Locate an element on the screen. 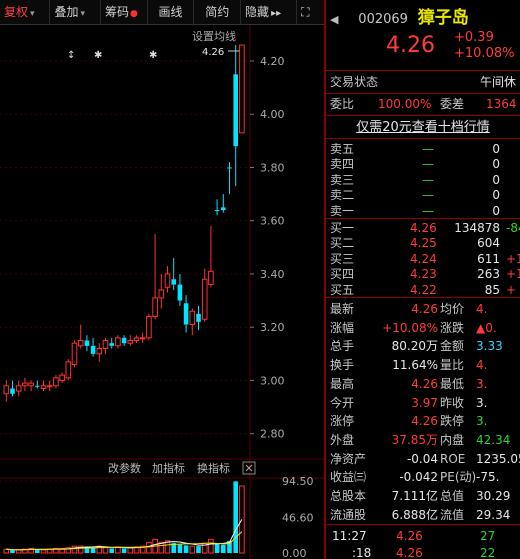  stat-row: 收益㈢ -0.042 PE(动) -75. is located at coordinates (425, 477).